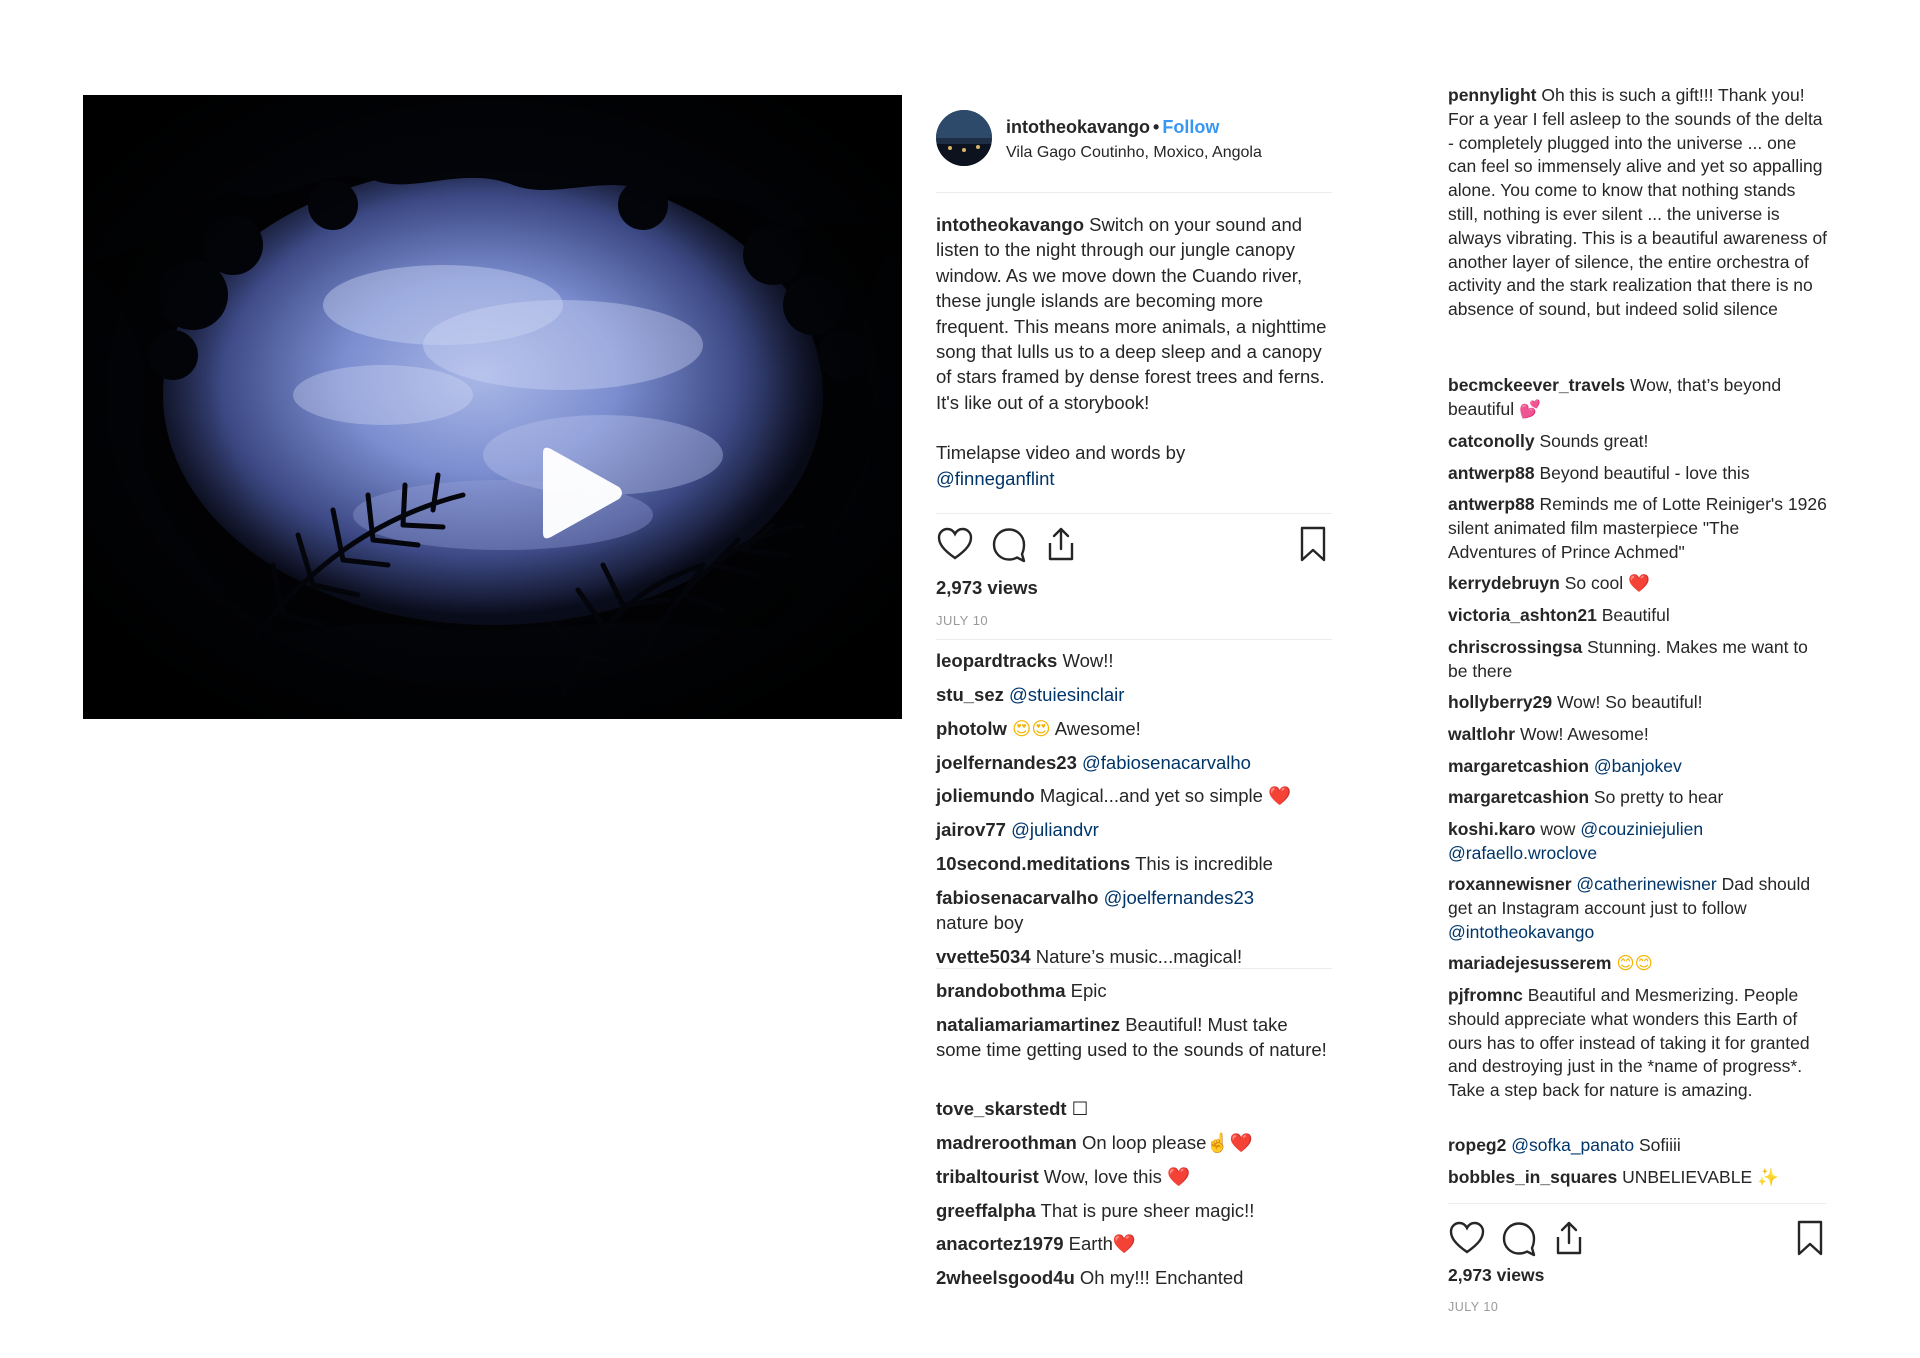  Describe the element at coordinates (580, 493) in the screenshot. I see `play-icon` at that location.